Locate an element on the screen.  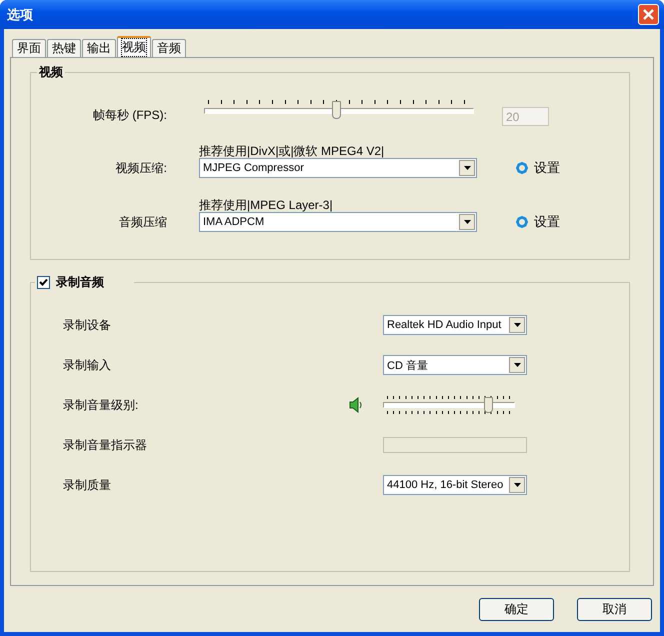
dropdown: CD 音量 is located at coordinates (455, 365).